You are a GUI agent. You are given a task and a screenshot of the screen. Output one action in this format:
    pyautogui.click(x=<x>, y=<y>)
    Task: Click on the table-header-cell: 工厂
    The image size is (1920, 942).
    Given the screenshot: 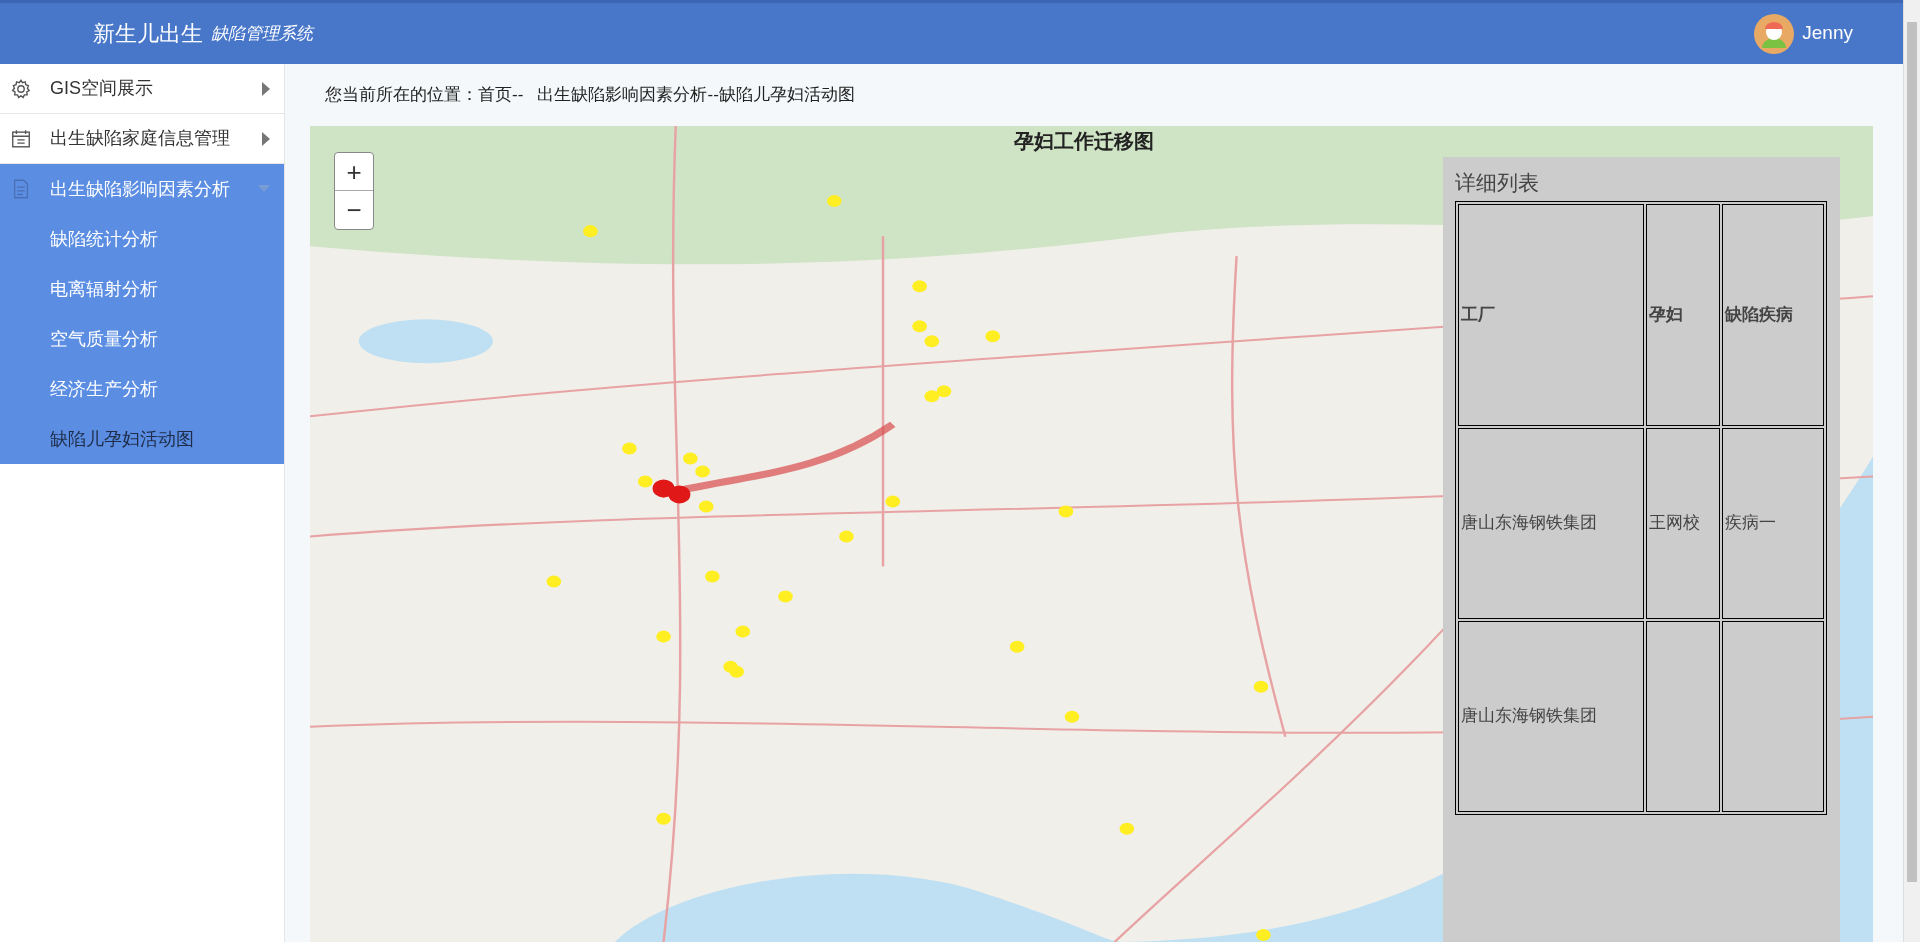 What is the action you would take?
    pyautogui.click(x=1551, y=314)
    